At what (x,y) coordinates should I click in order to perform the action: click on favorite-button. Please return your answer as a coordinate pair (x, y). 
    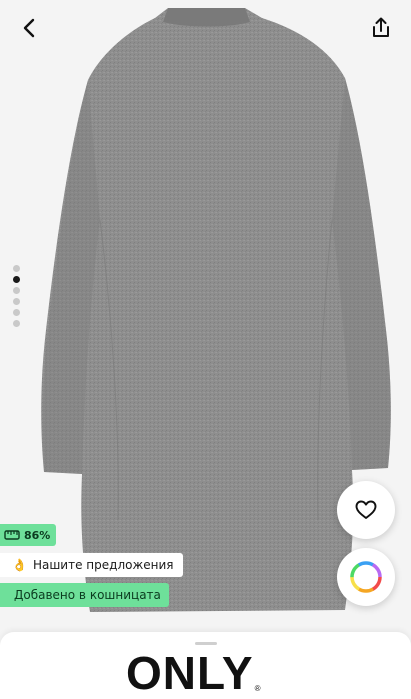
    Looking at the image, I should click on (366, 510).